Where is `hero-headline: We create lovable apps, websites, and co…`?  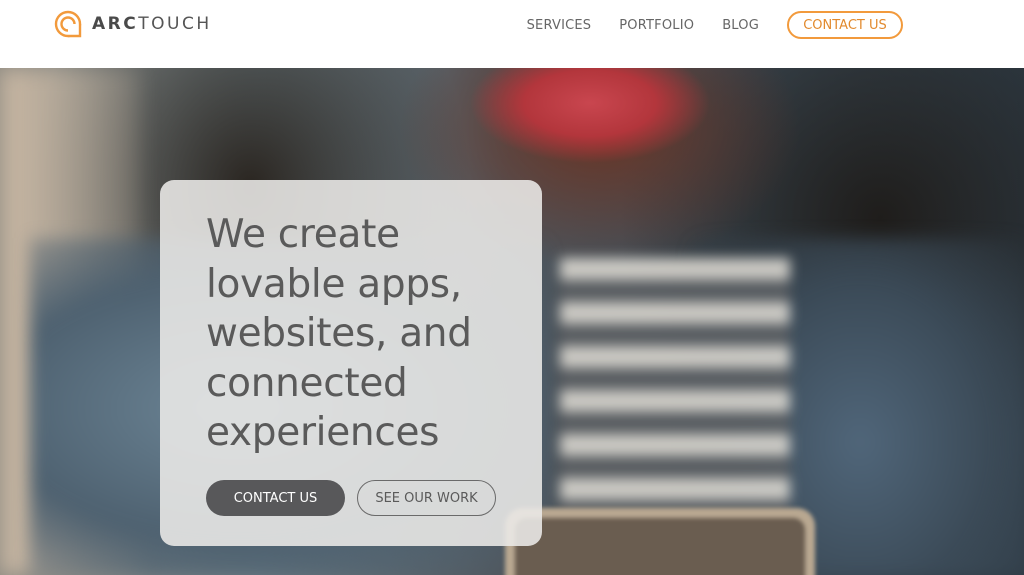 hero-headline: We create lovable apps, websites, and co… is located at coordinates (339, 333).